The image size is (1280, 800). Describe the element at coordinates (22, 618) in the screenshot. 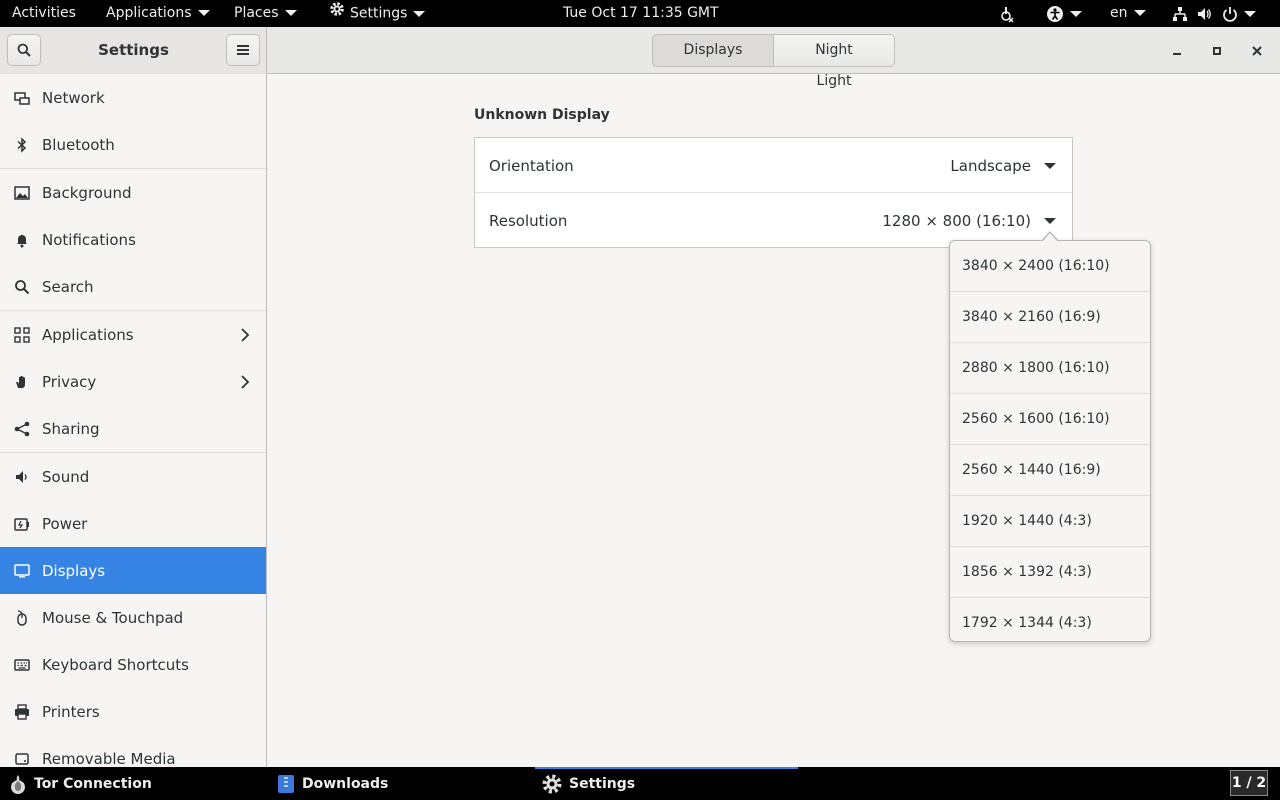

I see `mouse-icon` at that location.